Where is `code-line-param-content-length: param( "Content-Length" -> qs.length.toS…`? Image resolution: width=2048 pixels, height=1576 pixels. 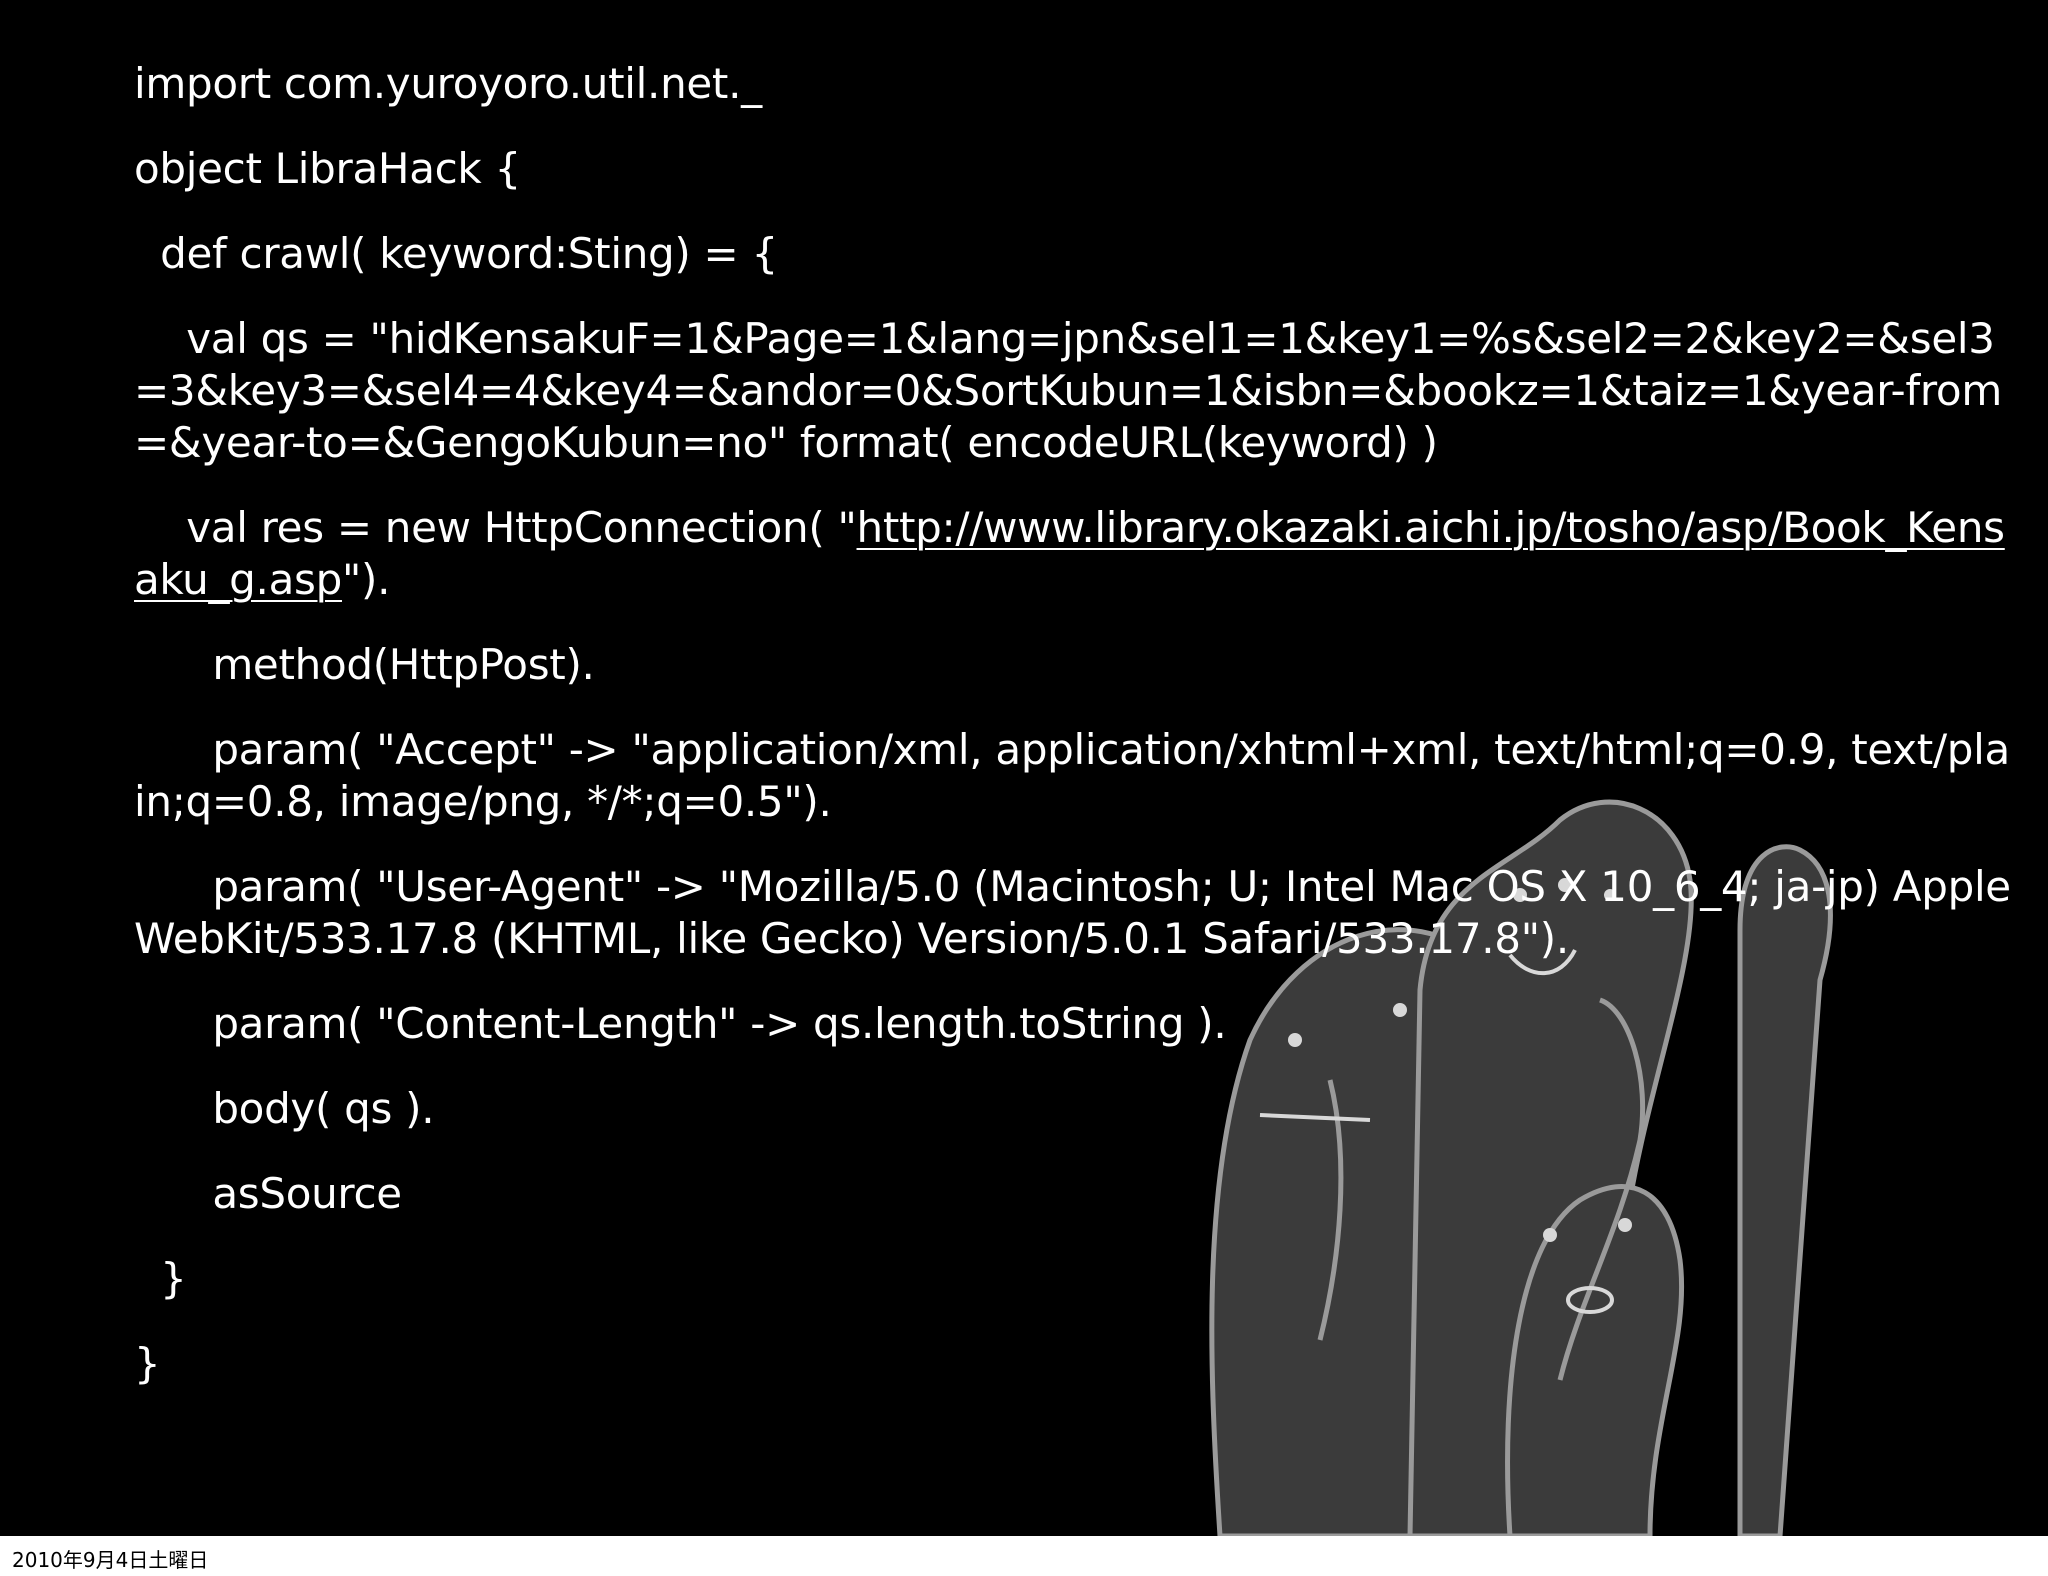
code-line-param-content-length: param( "Content-Length" -> qs.length.toS… is located at coordinates (680, 1023).